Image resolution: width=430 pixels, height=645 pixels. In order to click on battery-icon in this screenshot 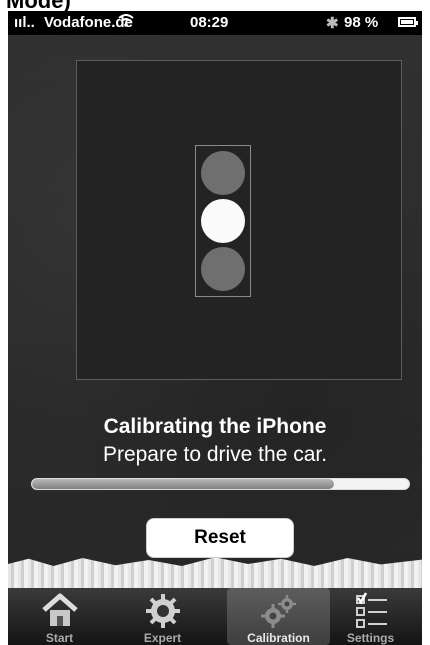, I will do `click(408, 22)`.